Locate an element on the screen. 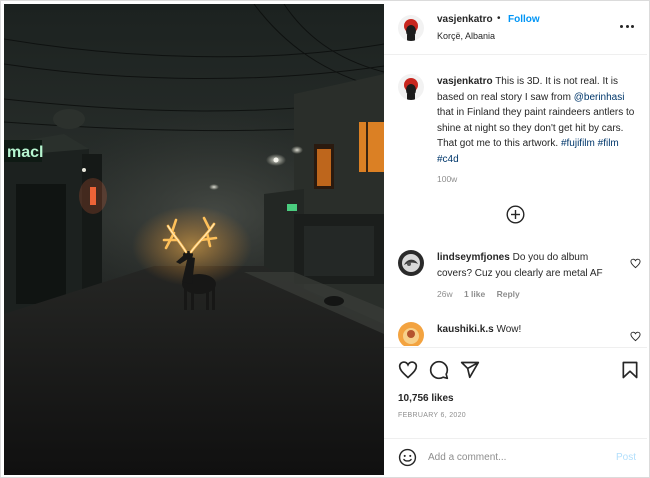 The height and width of the screenshot is (478, 650). bookmark-icon is located at coordinates (630, 370).